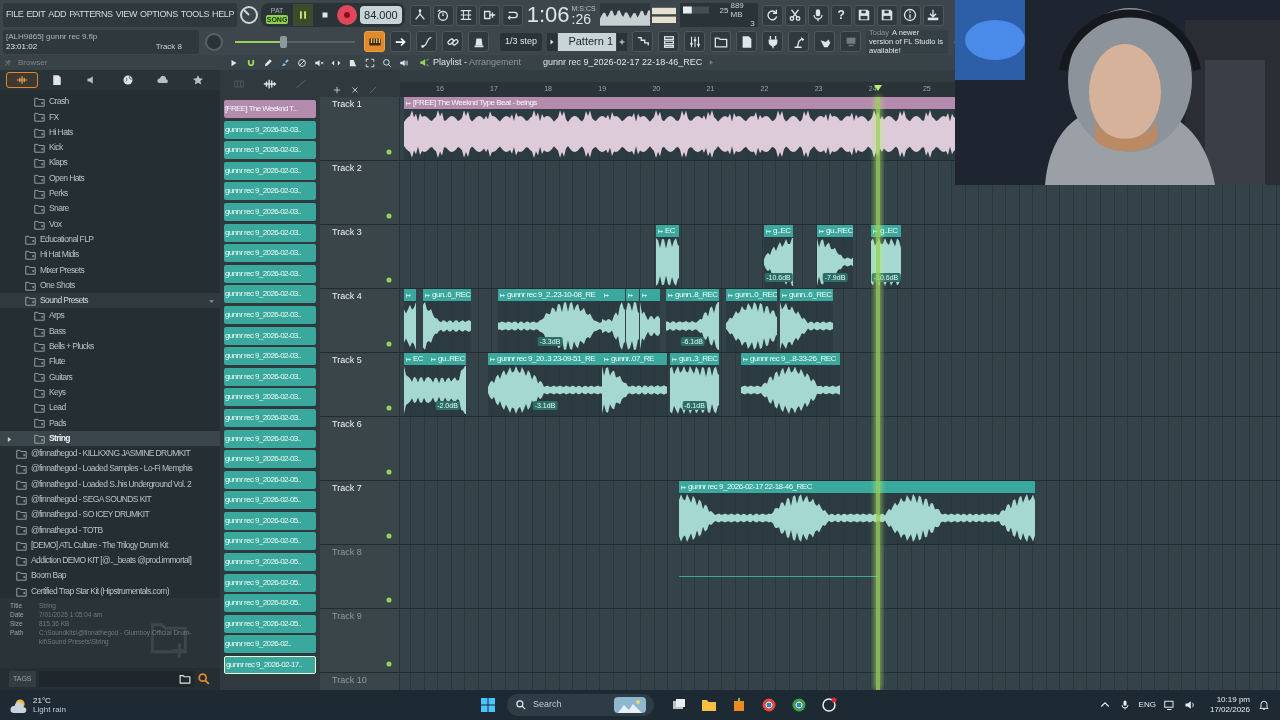 The width and height of the screenshot is (1280, 720). I want to click on track-header: Track 8, so click(360, 576).